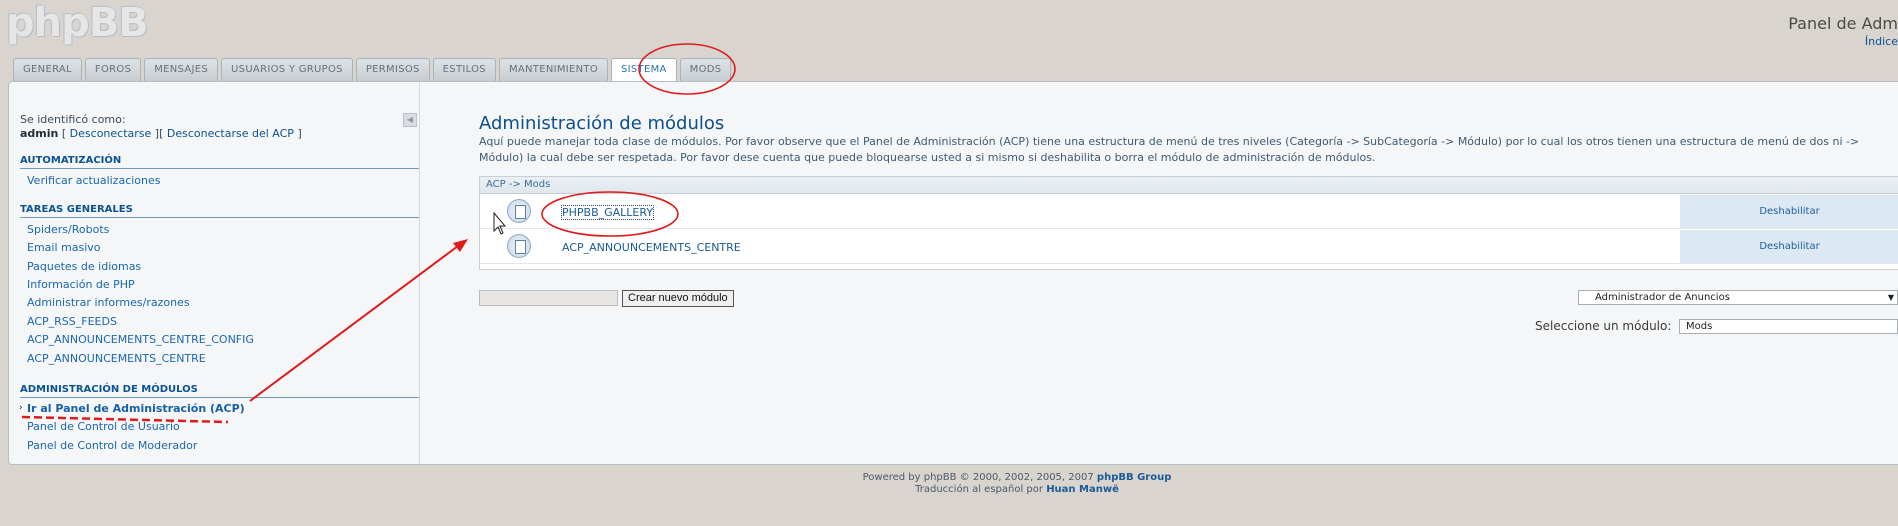  I want to click on header-title: Panel de Adm, so click(1843, 23).